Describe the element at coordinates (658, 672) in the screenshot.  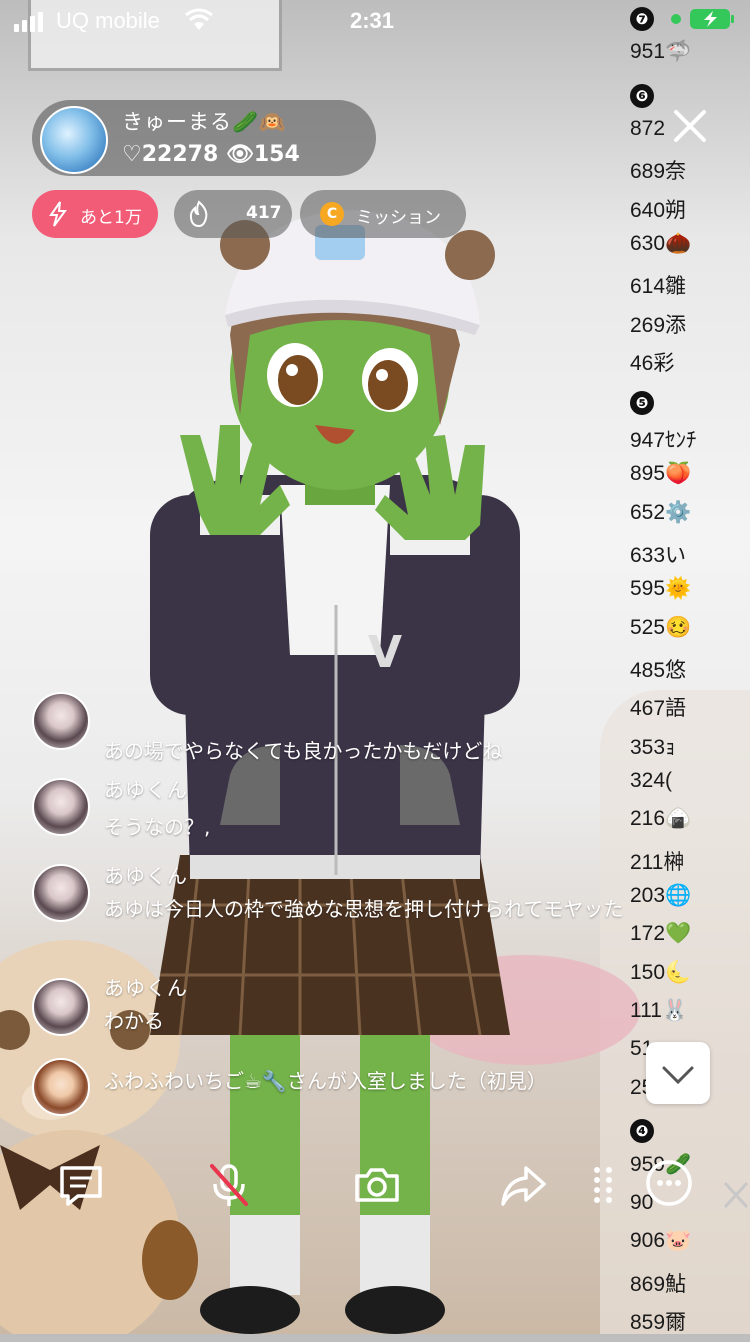
I see `ranking-entry: 485悠` at that location.